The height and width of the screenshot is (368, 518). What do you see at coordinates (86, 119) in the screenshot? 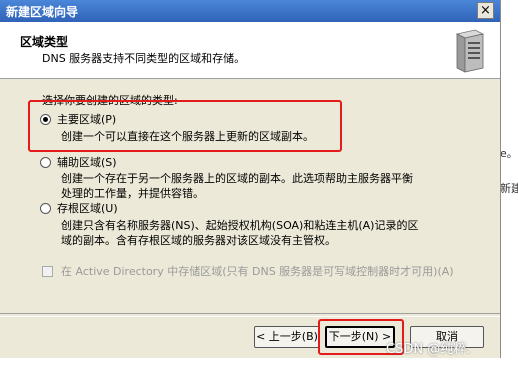
I see `radio-primary-zone-label: 主要区域(P)` at bounding box center [86, 119].